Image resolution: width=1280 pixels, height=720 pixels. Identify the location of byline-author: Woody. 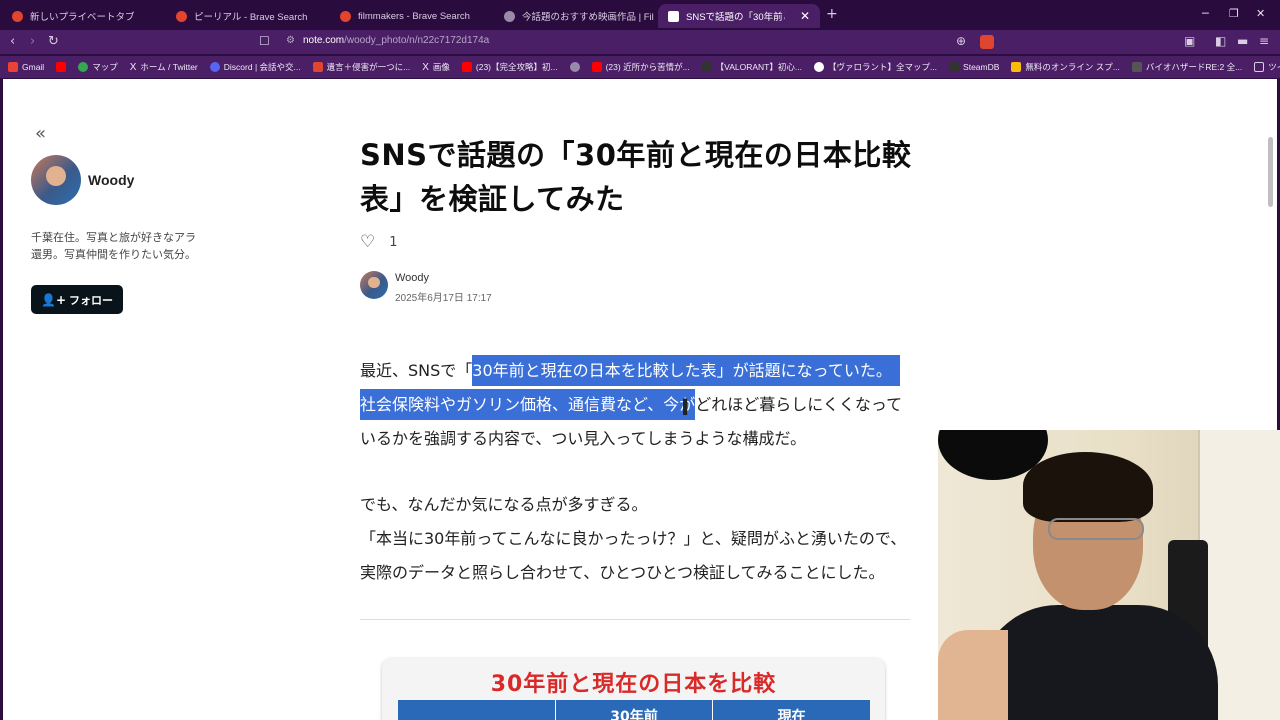
(412, 278).